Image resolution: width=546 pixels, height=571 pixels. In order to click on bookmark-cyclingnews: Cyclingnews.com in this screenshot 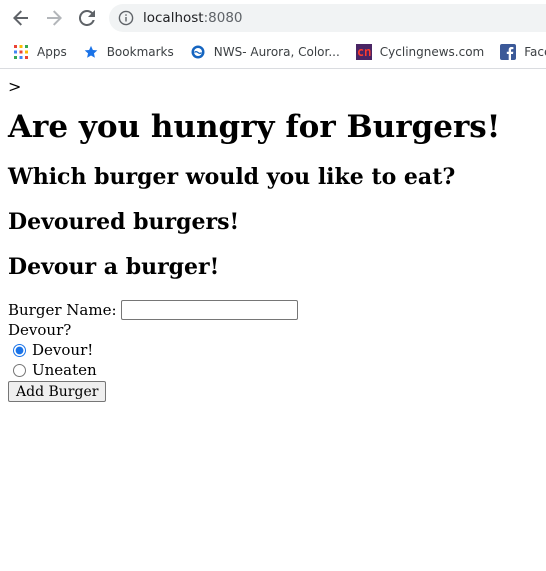, I will do `click(420, 52)`.